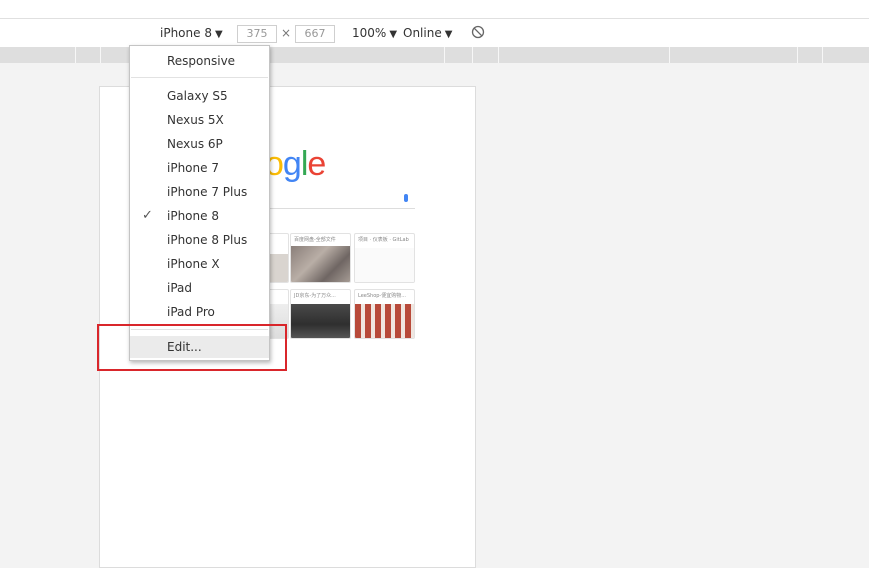 The image size is (869, 568). Describe the element at coordinates (199, 288) in the screenshot. I see `menu-item-ipad: iPad` at that location.